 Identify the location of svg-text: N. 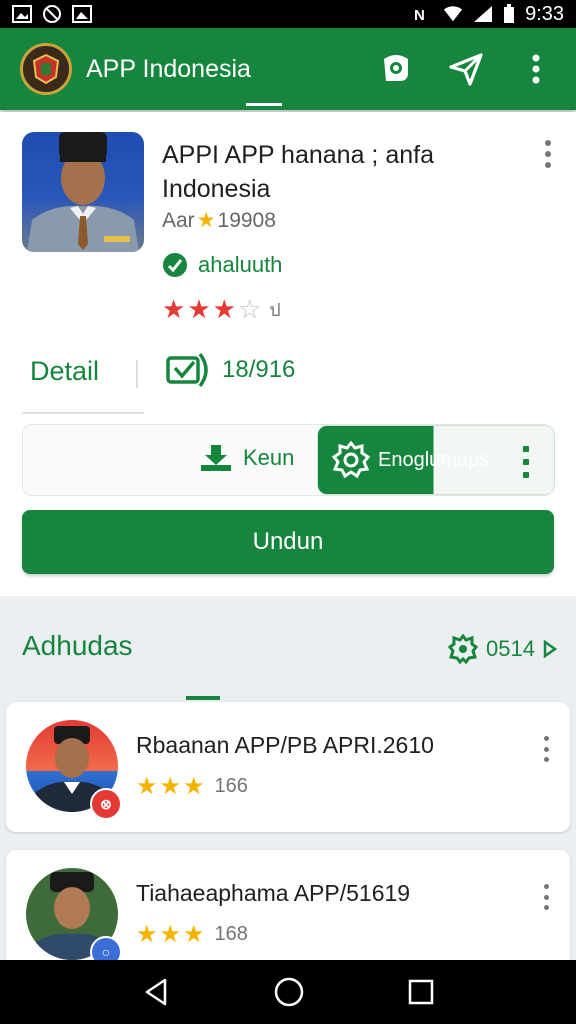
(419, 15).